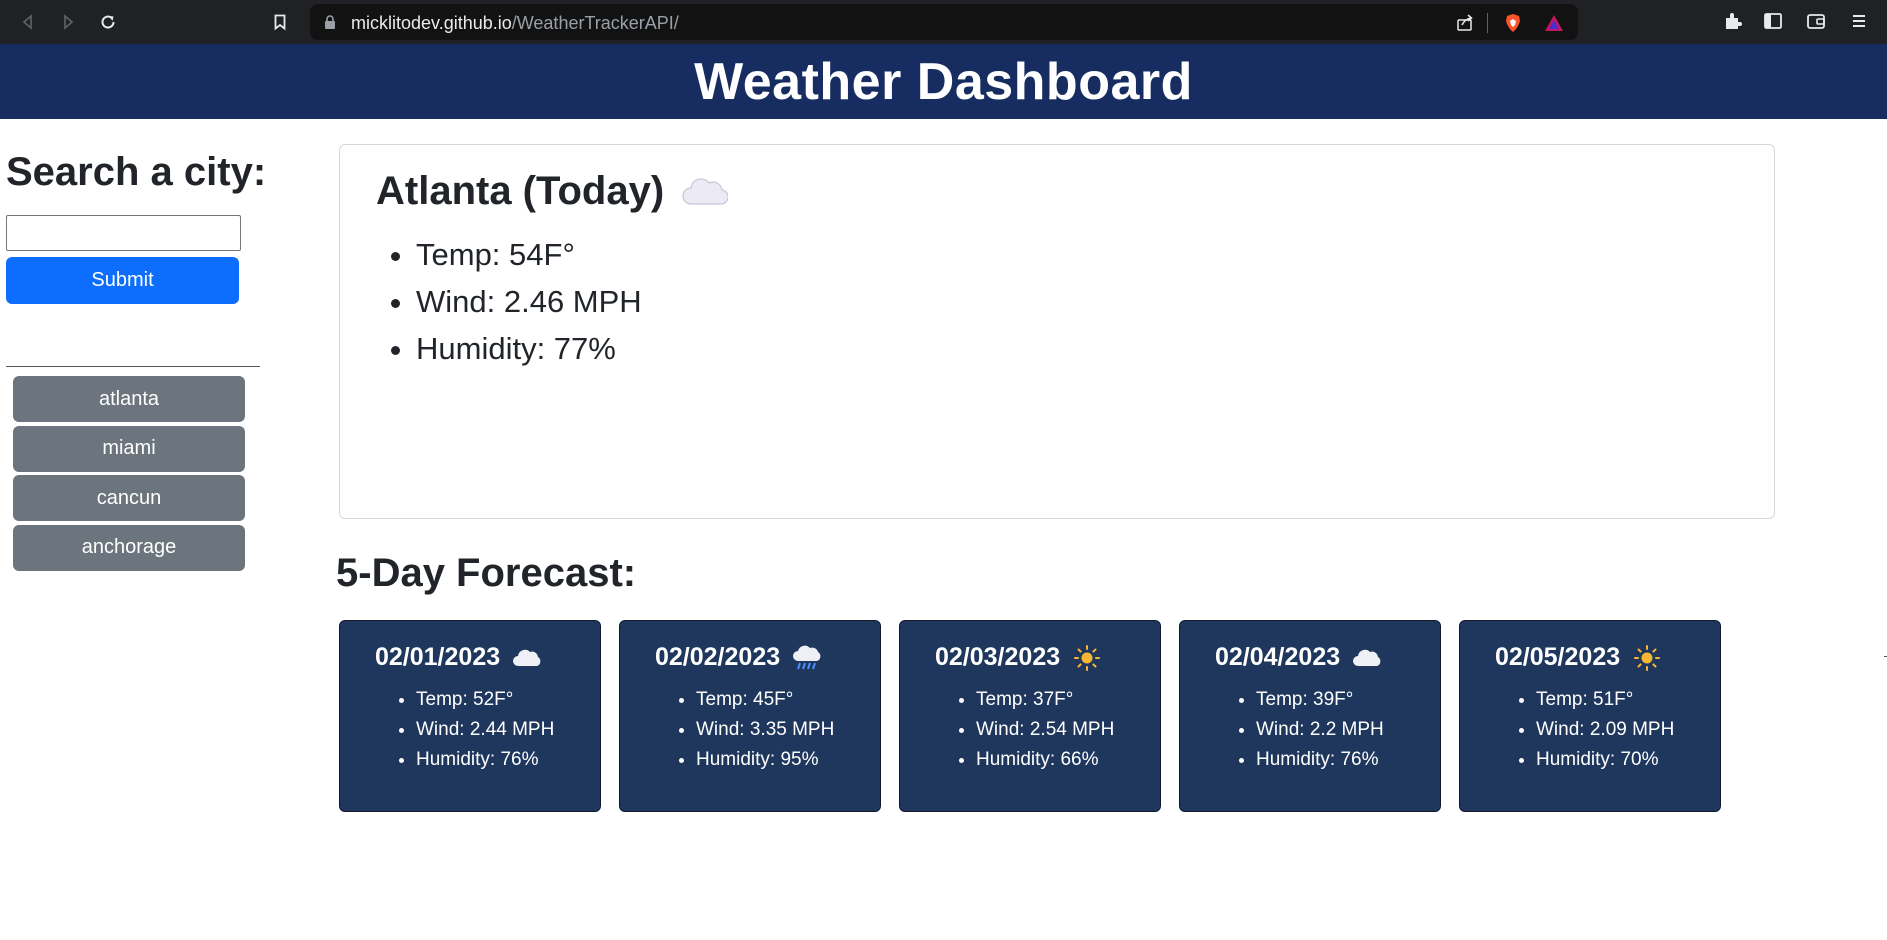 The height and width of the screenshot is (940, 1887). I want to click on forecast-temp: Temp: 52F°, so click(485, 700).